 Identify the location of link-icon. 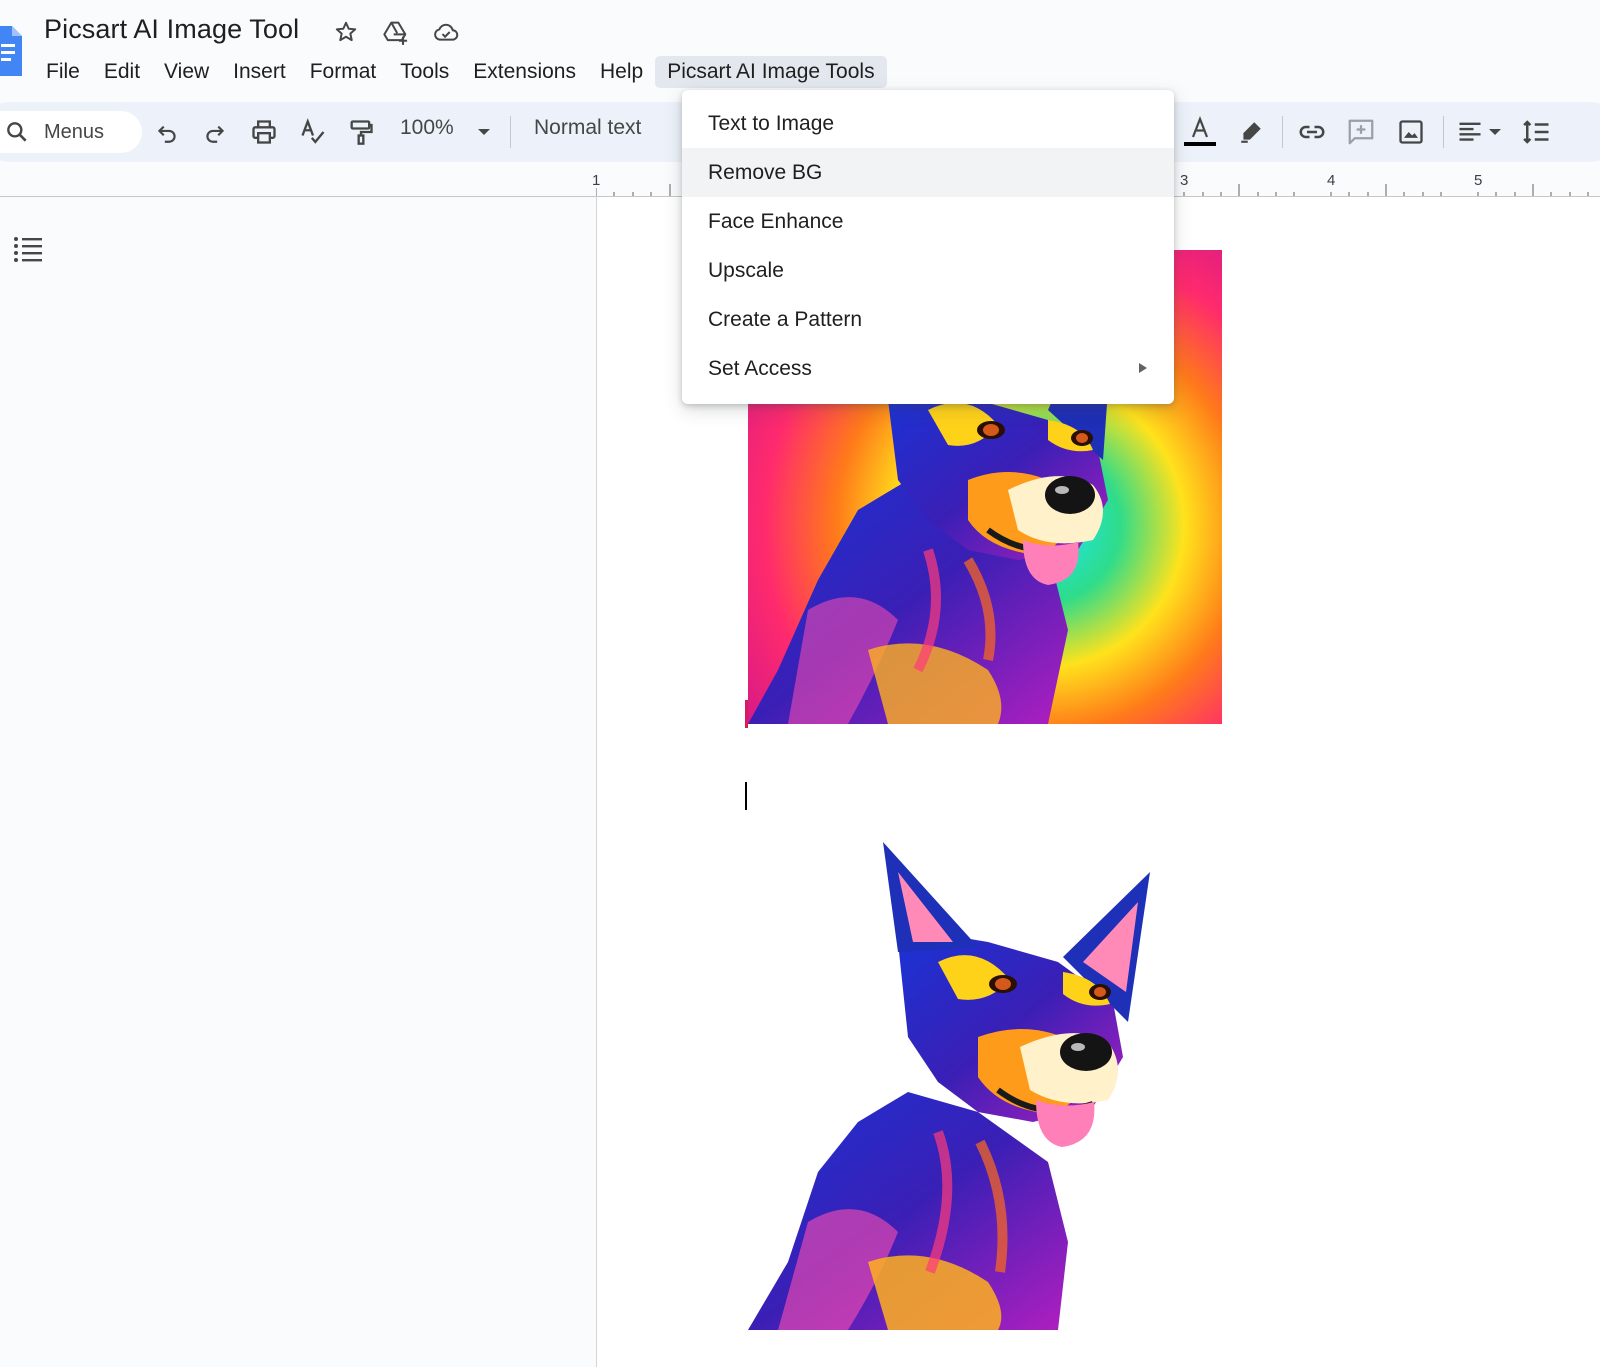
(1312, 132).